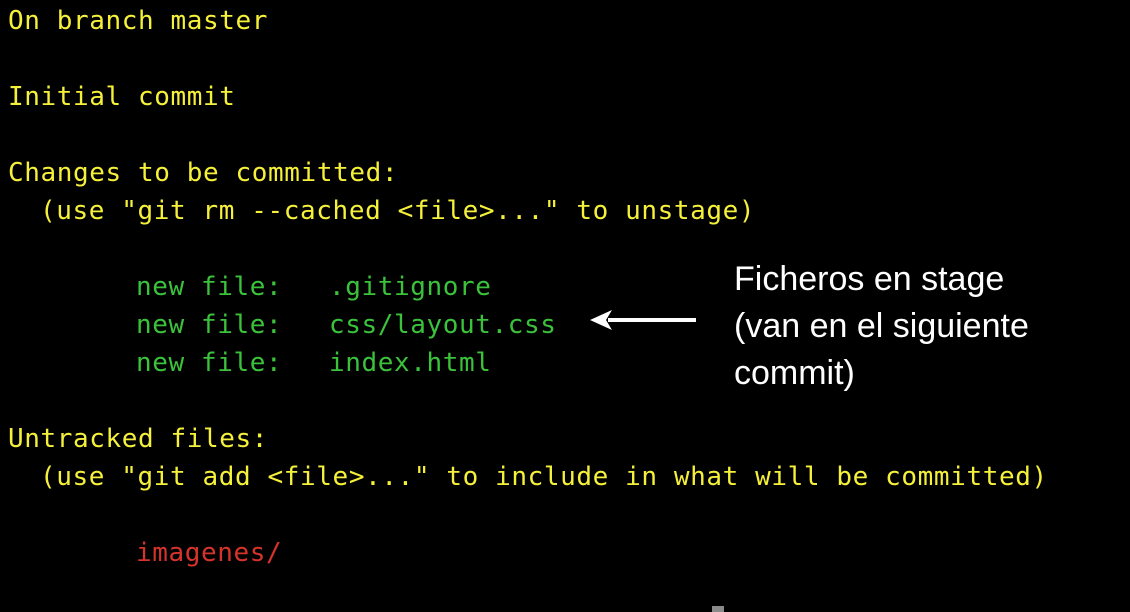 Image resolution: width=1130 pixels, height=612 pixels. I want to click on line-initial-commit: Initial commit, so click(122, 97).